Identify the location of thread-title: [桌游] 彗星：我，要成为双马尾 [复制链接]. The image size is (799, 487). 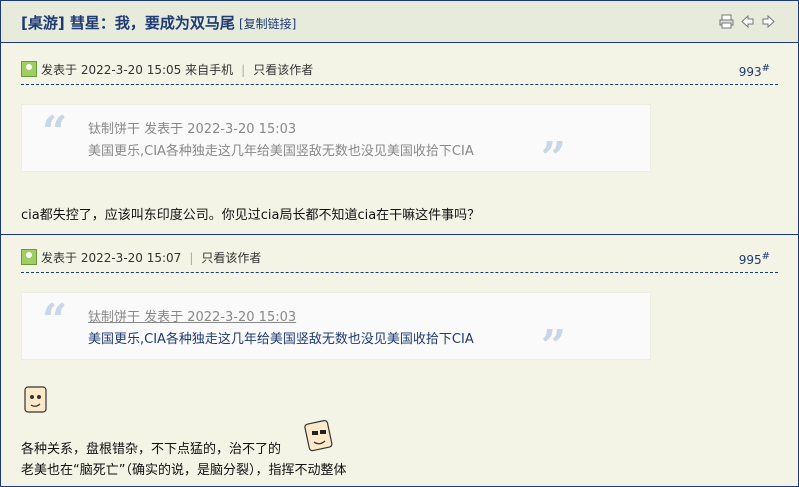
(158, 22).